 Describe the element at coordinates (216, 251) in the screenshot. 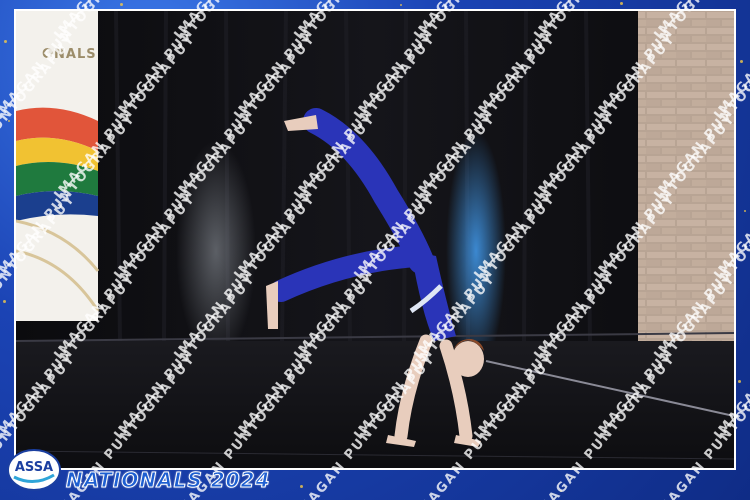

I see `stage-light` at that location.